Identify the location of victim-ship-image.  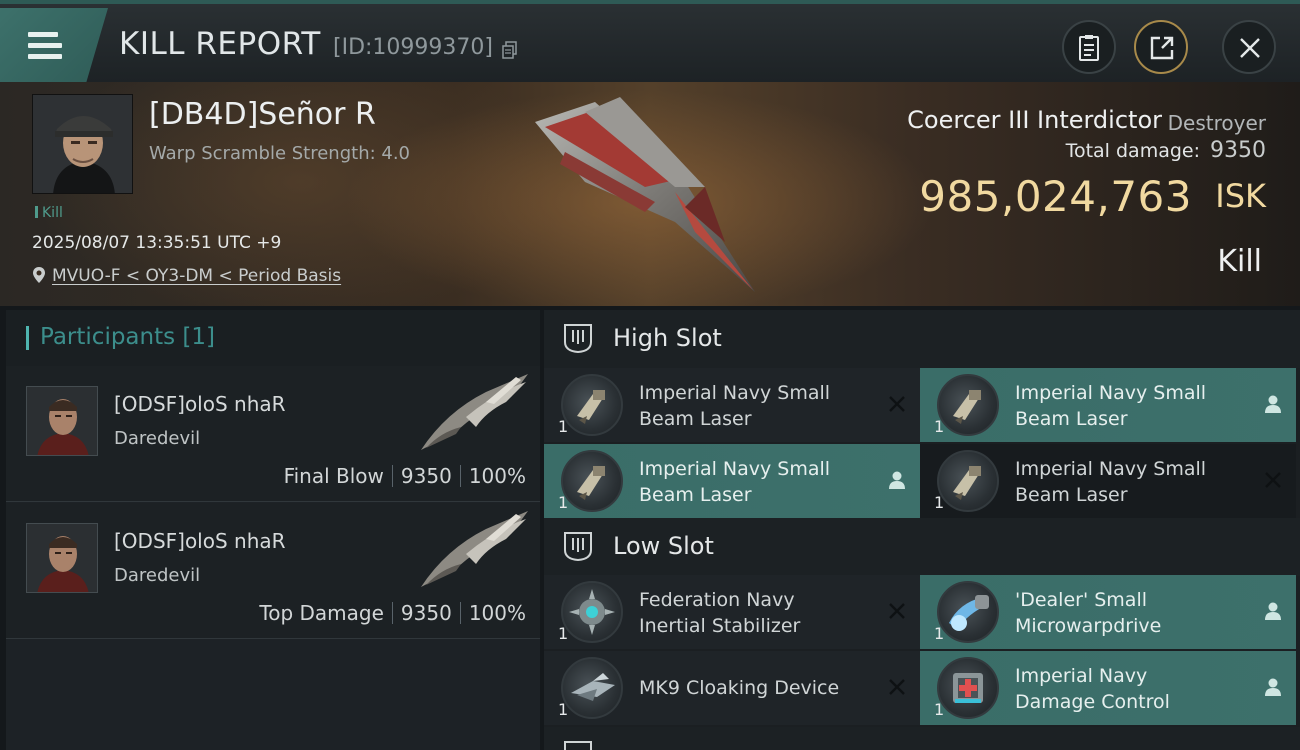
(645, 194).